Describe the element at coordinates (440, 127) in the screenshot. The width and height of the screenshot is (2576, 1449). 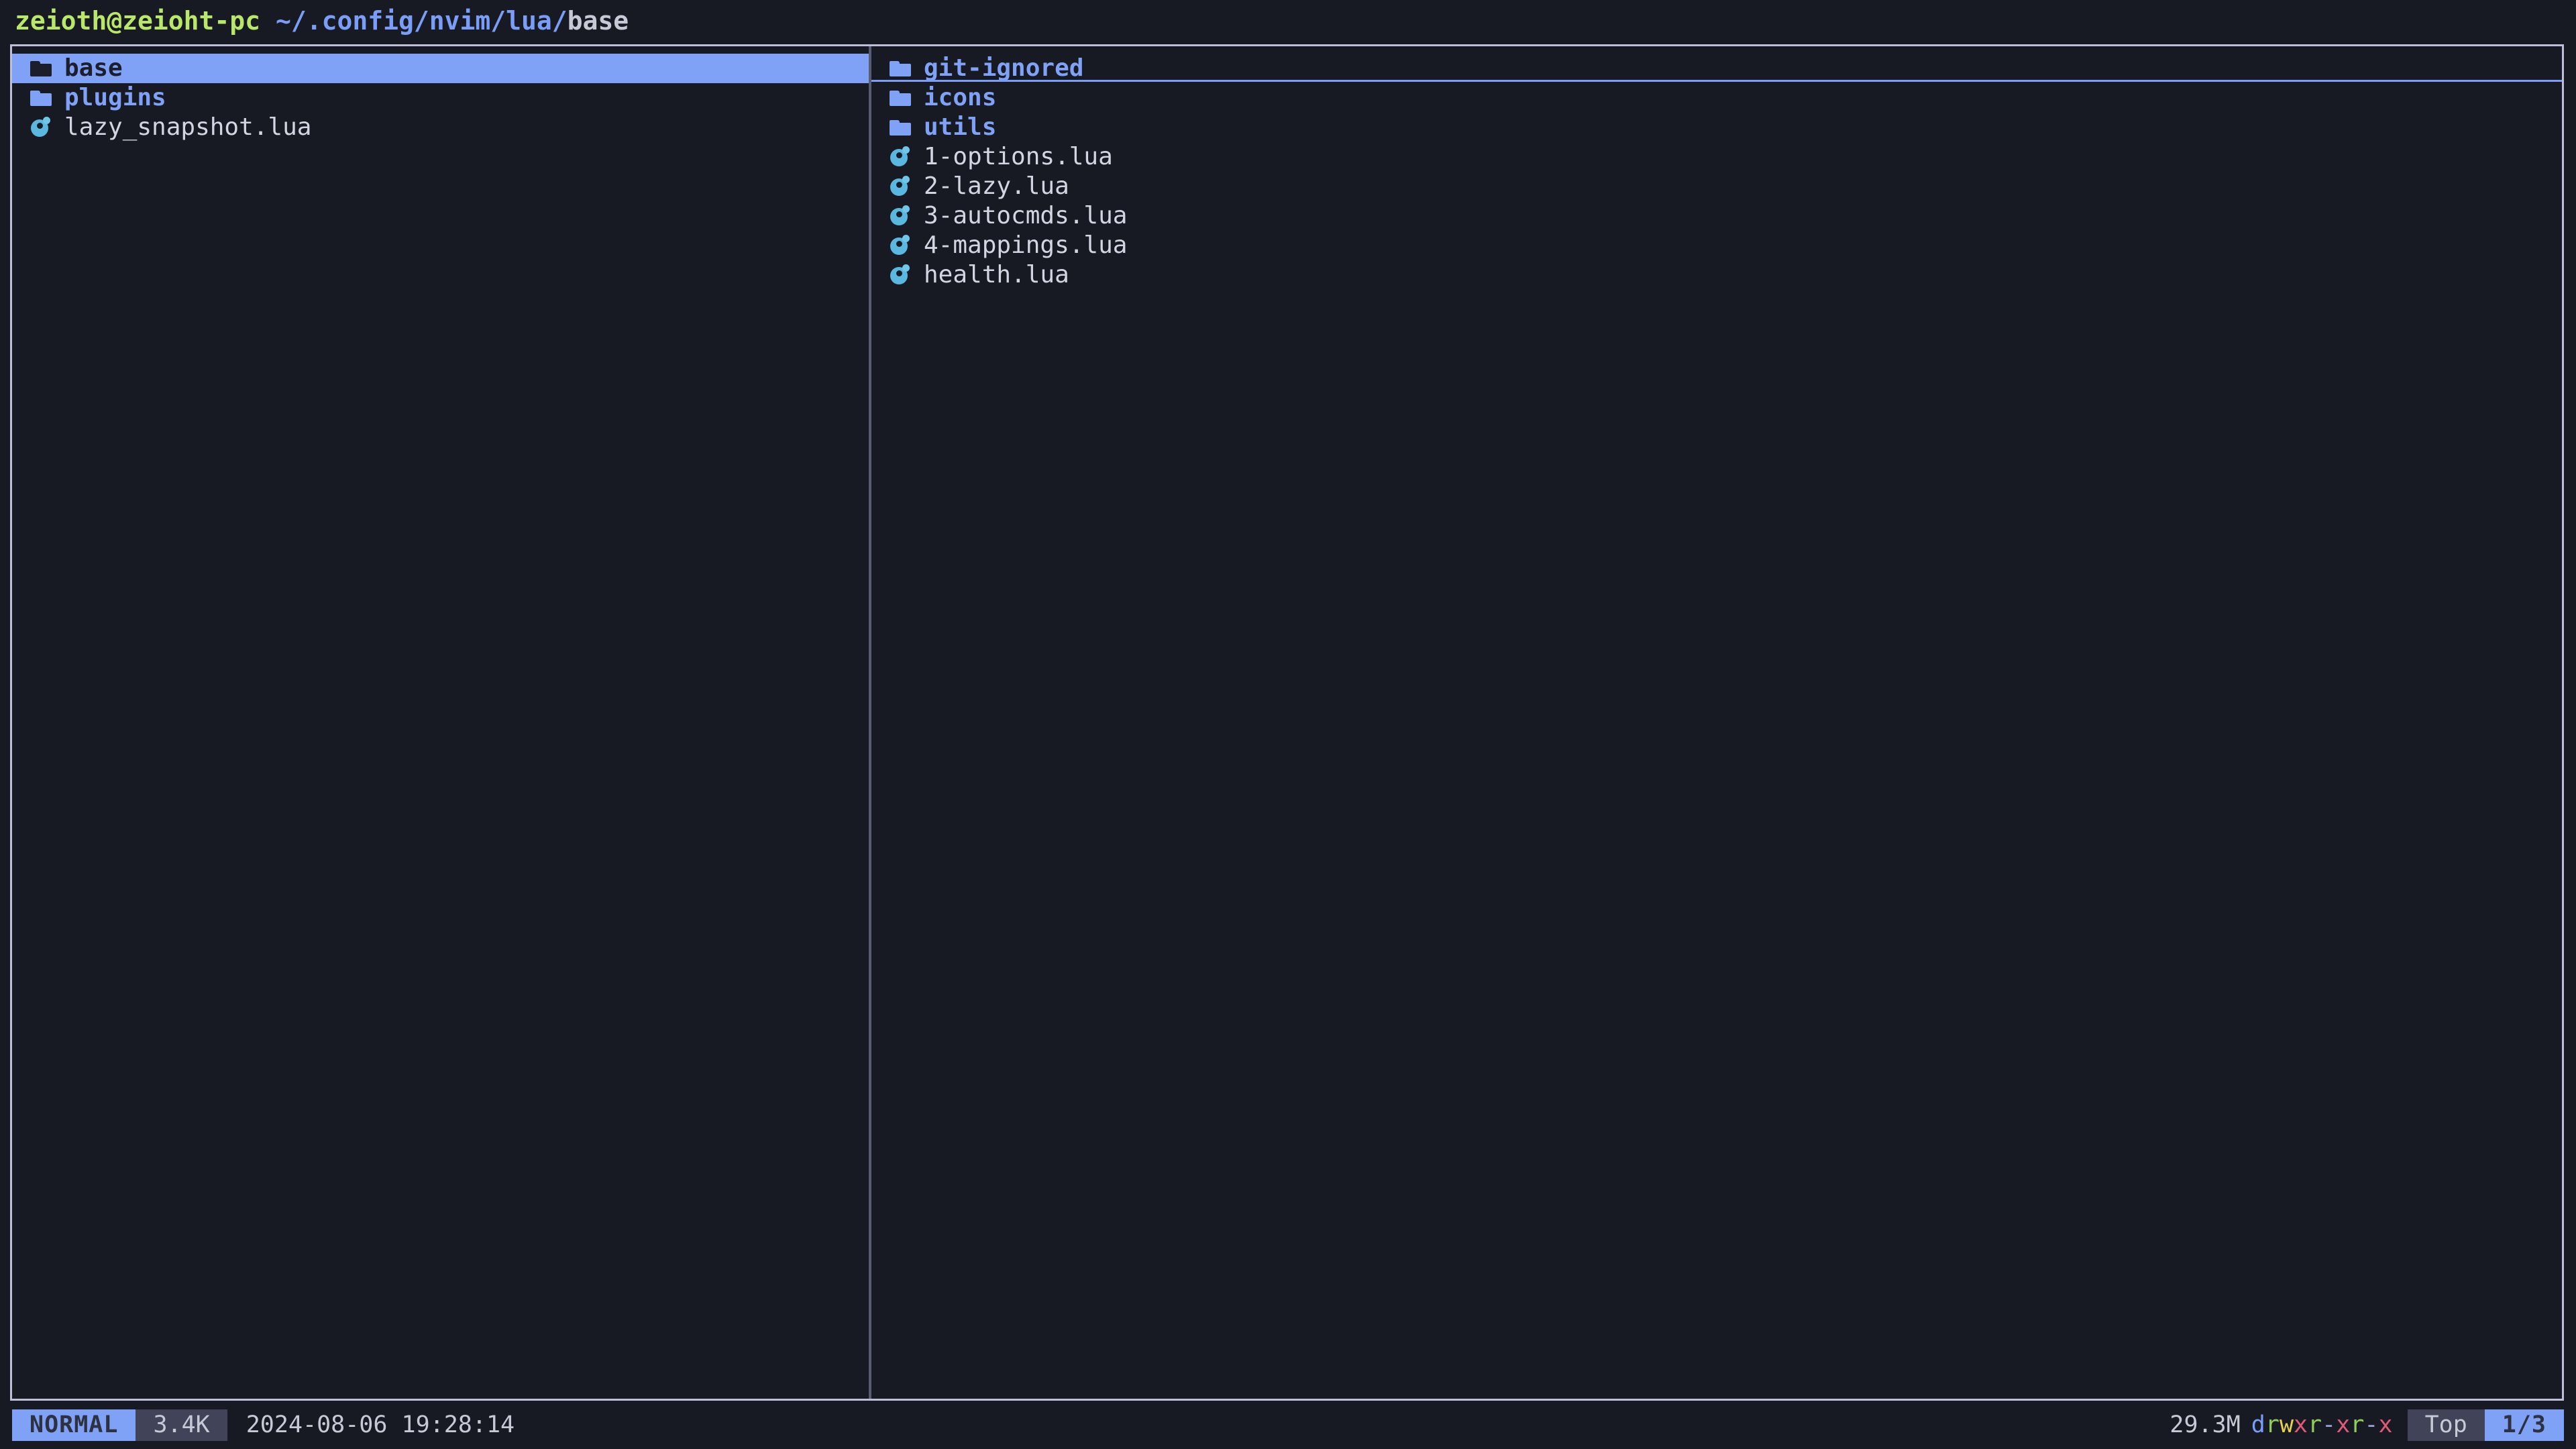
I see `list-item: lazy_snapshot.lua` at that location.